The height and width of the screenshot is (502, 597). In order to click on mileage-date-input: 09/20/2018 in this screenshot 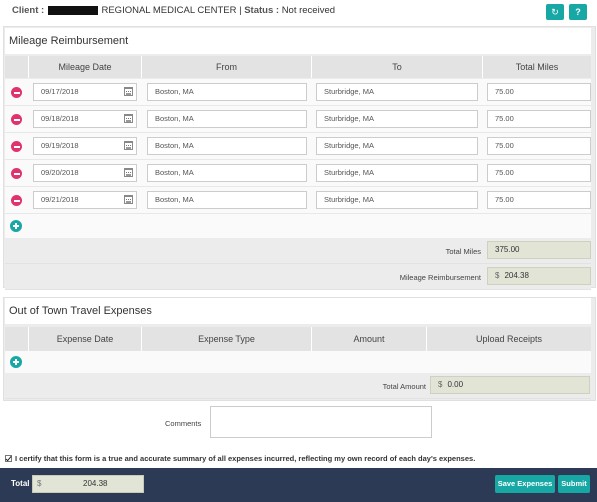, I will do `click(85, 173)`.